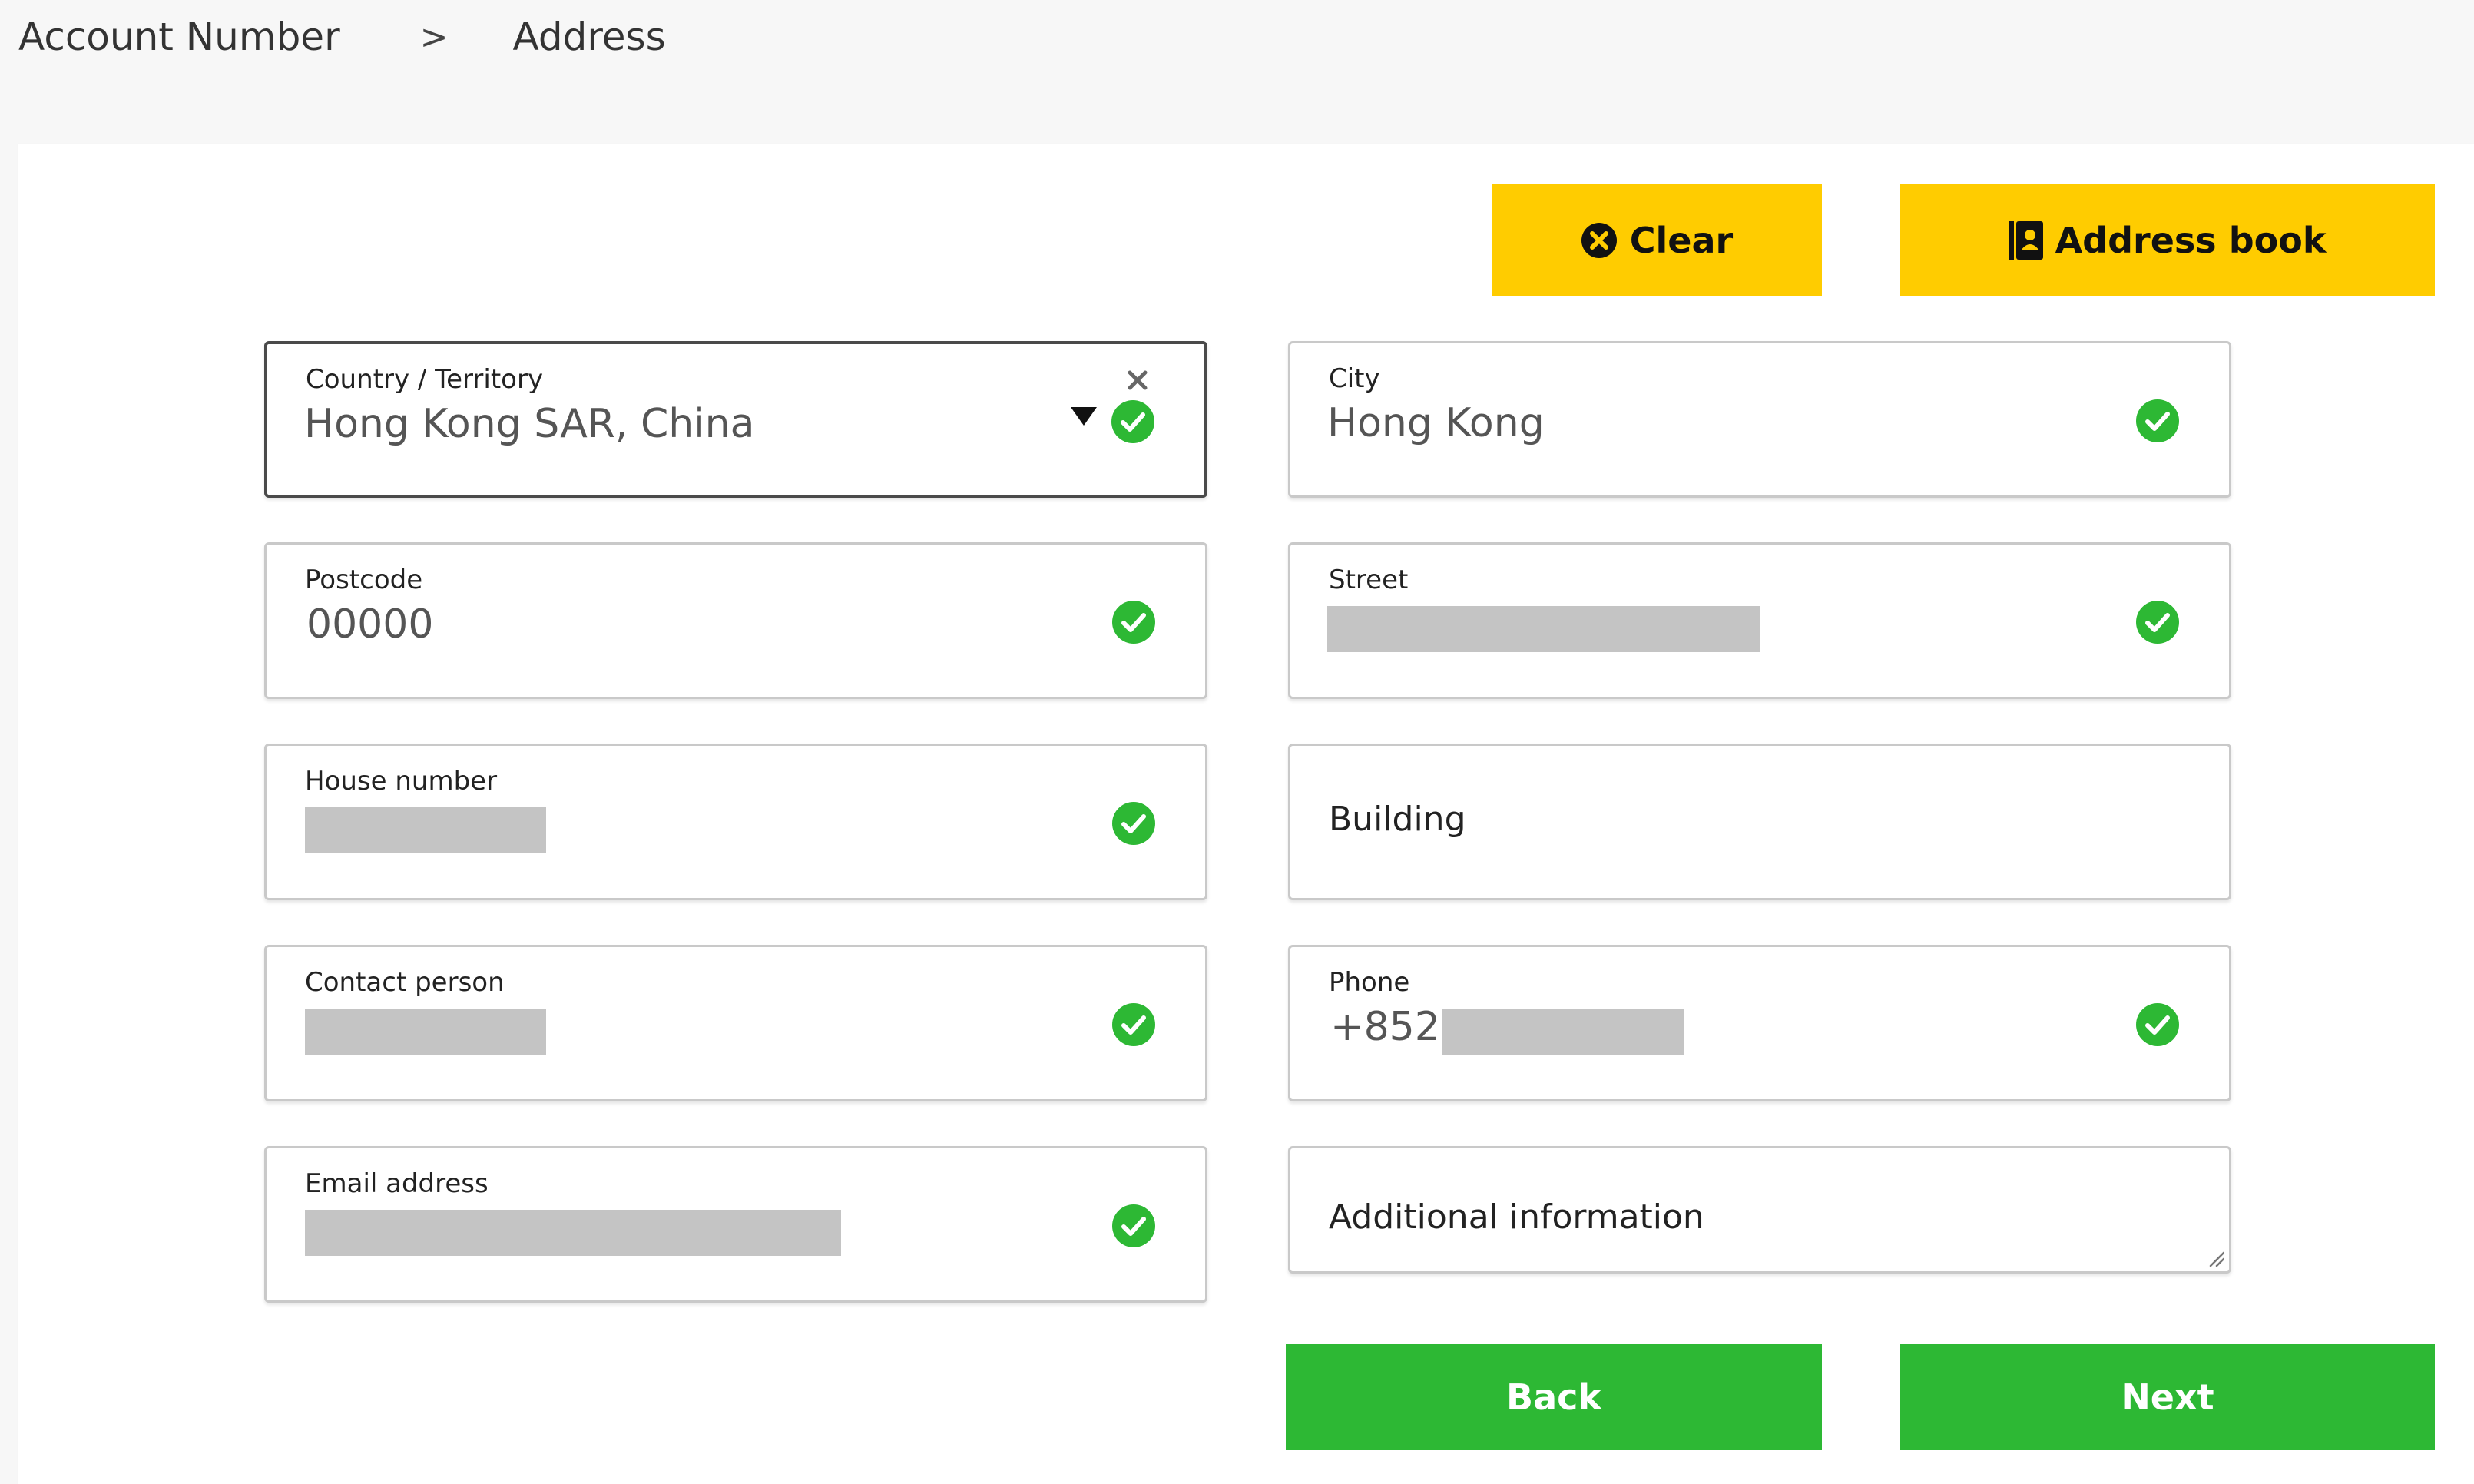 The width and height of the screenshot is (2474, 1484). I want to click on phone-prefix: +852, so click(1385, 1027).